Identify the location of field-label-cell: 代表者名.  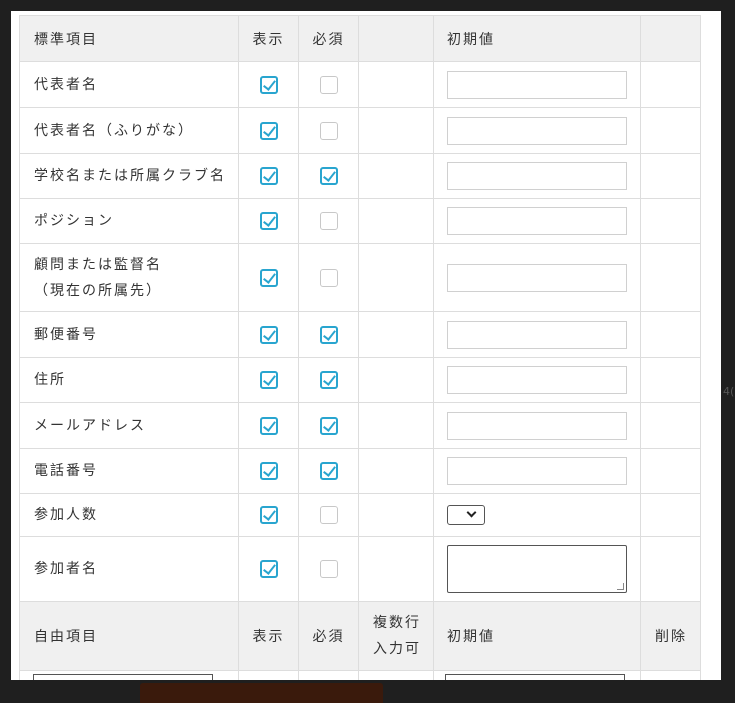
(129, 84).